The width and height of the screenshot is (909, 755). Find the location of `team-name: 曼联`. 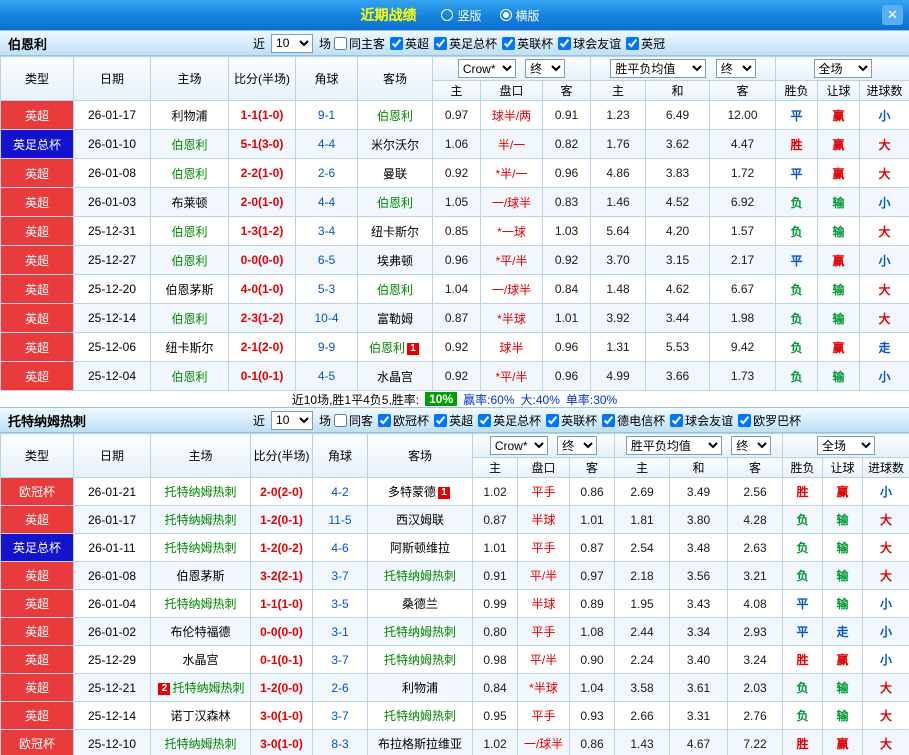

team-name: 曼联 is located at coordinates (395, 174).